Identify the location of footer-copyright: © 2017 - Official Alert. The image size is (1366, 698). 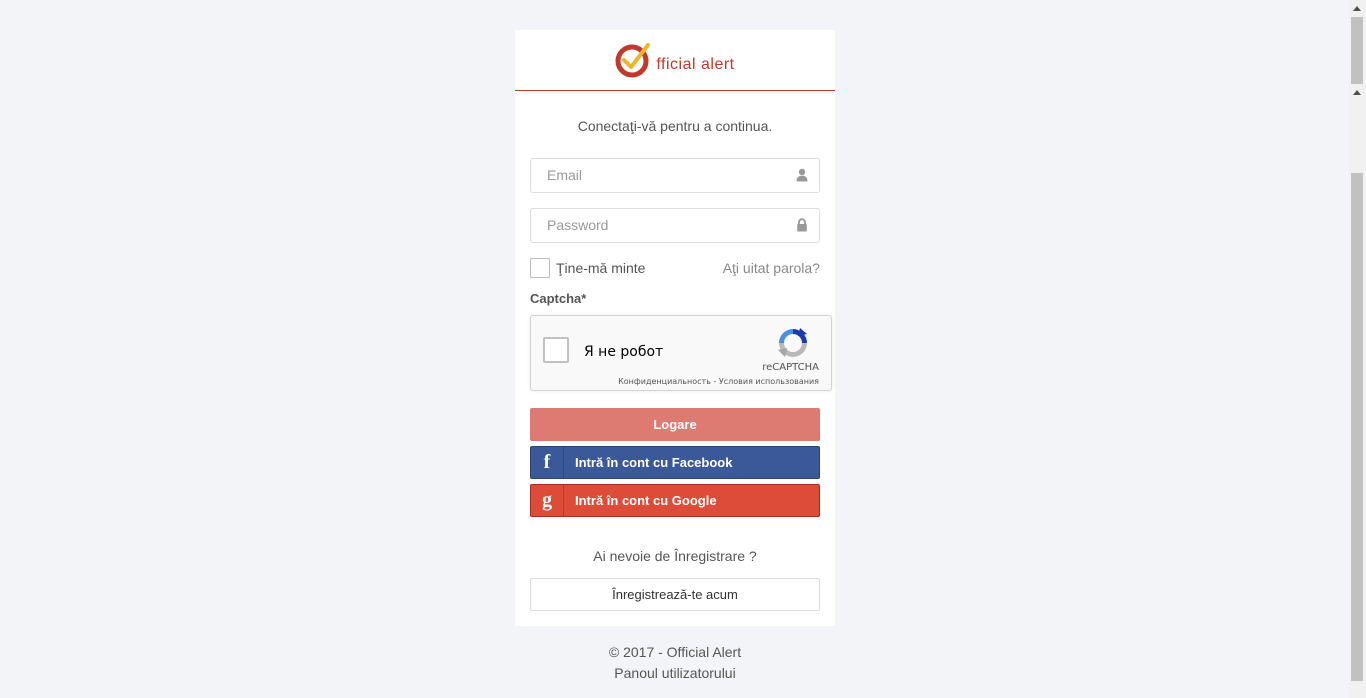
(675, 652).